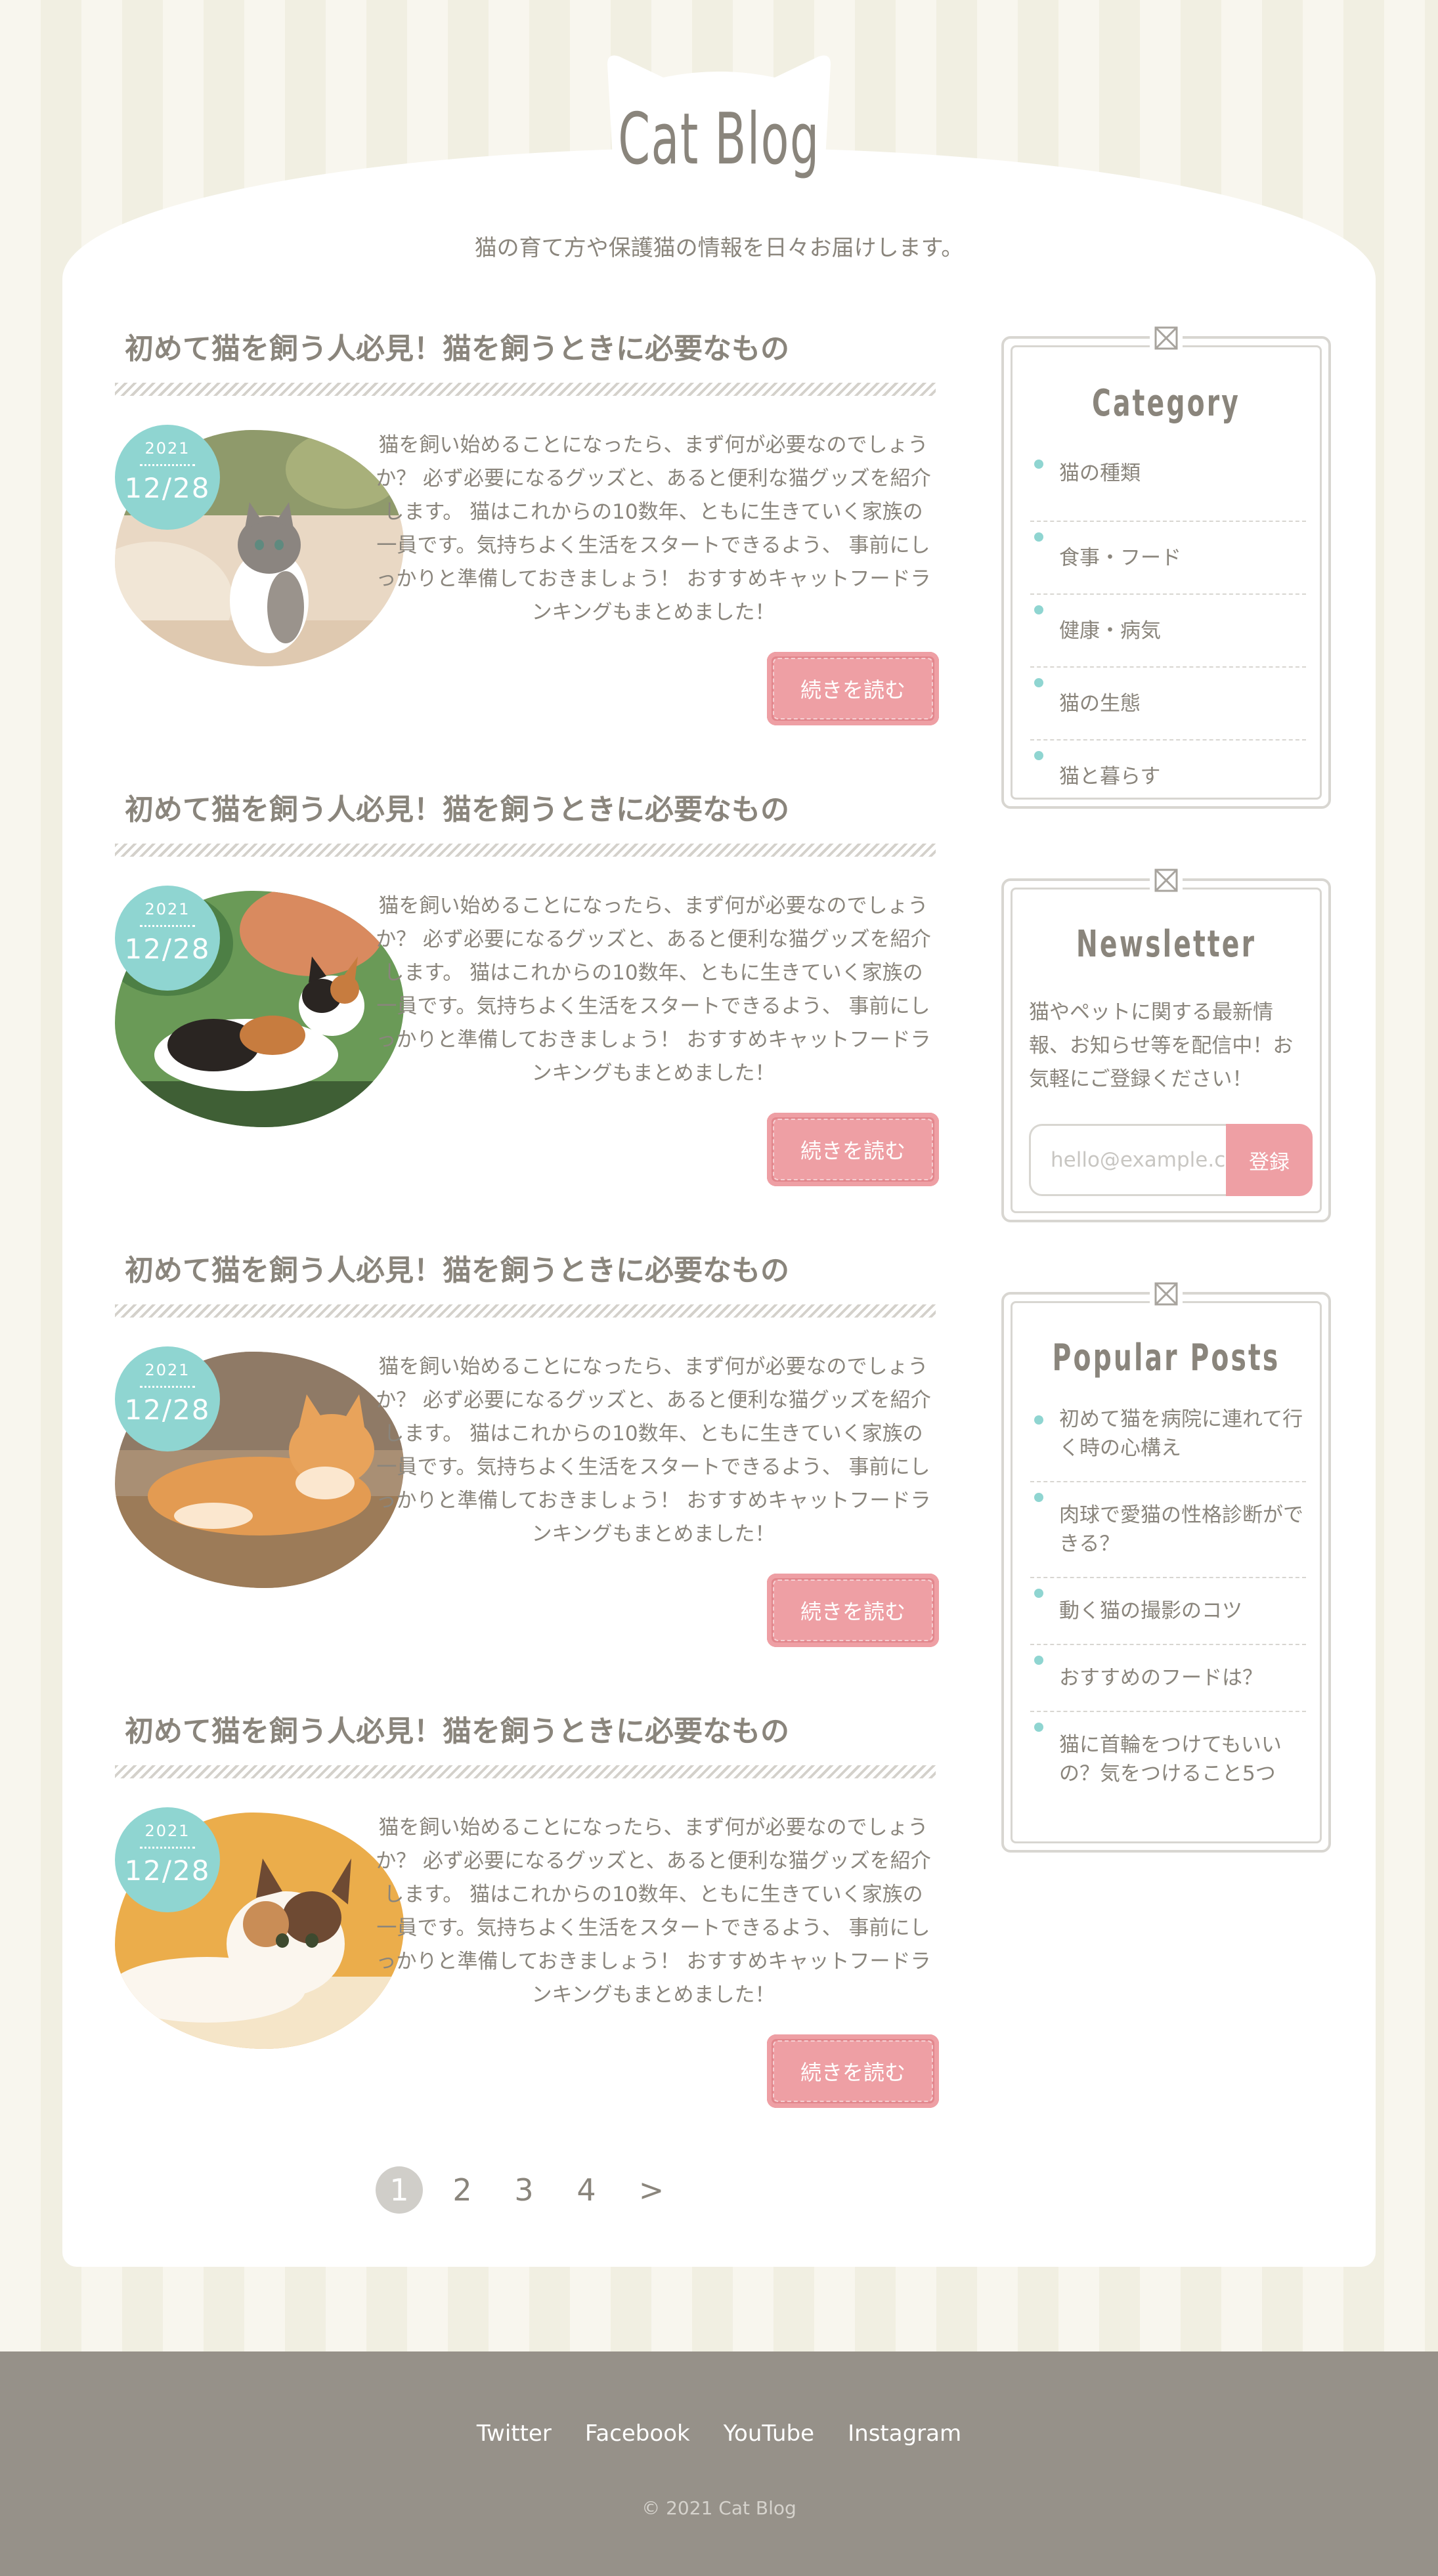 This screenshot has width=1438, height=2576. What do you see at coordinates (1161, 1045) in the screenshot?
I see `newsletter-description: 猫やペットに関する最新情報、お知らせ等を配信中！お気軽にご登録ください！` at bounding box center [1161, 1045].